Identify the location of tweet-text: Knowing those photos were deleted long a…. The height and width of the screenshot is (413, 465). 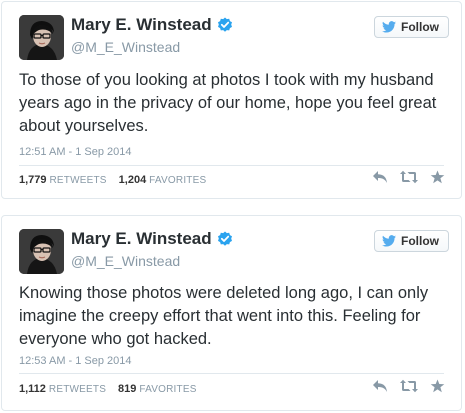
(224, 316).